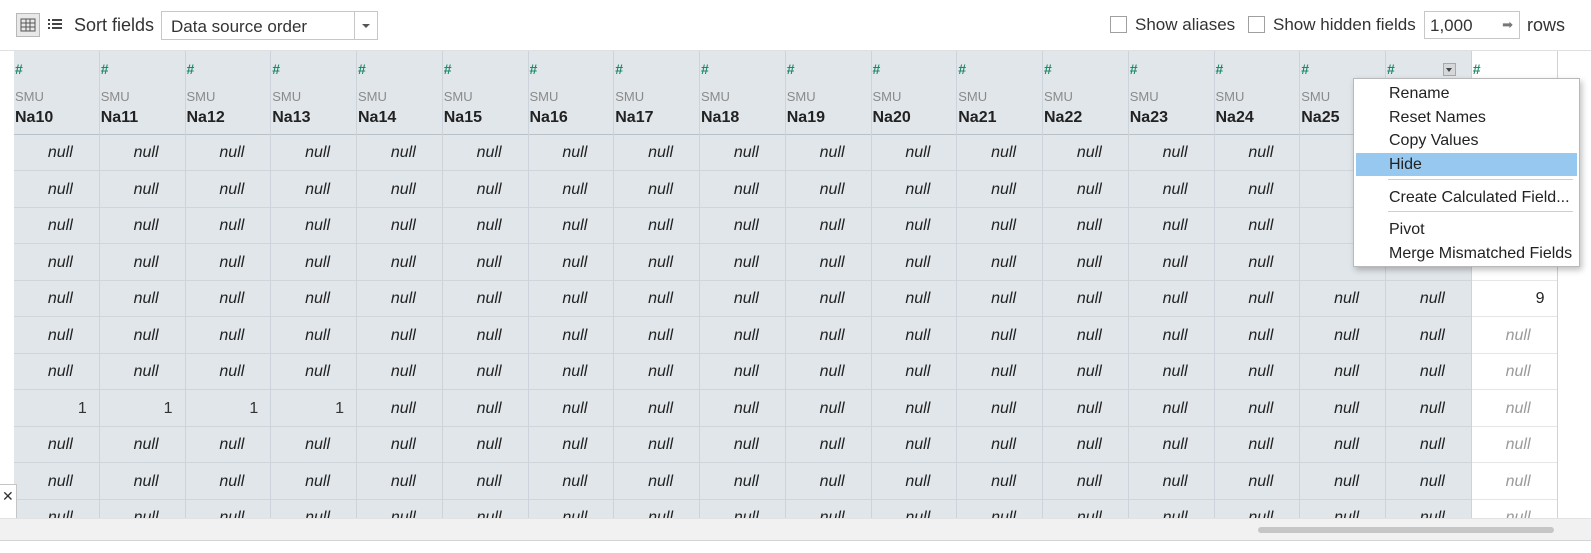 The width and height of the screenshot is (1591, 553). What do you see at coordinates (1449, 69) in the screenshot?
I see `column-menu-dropdown-icon` at bounding box center [1449, 69].